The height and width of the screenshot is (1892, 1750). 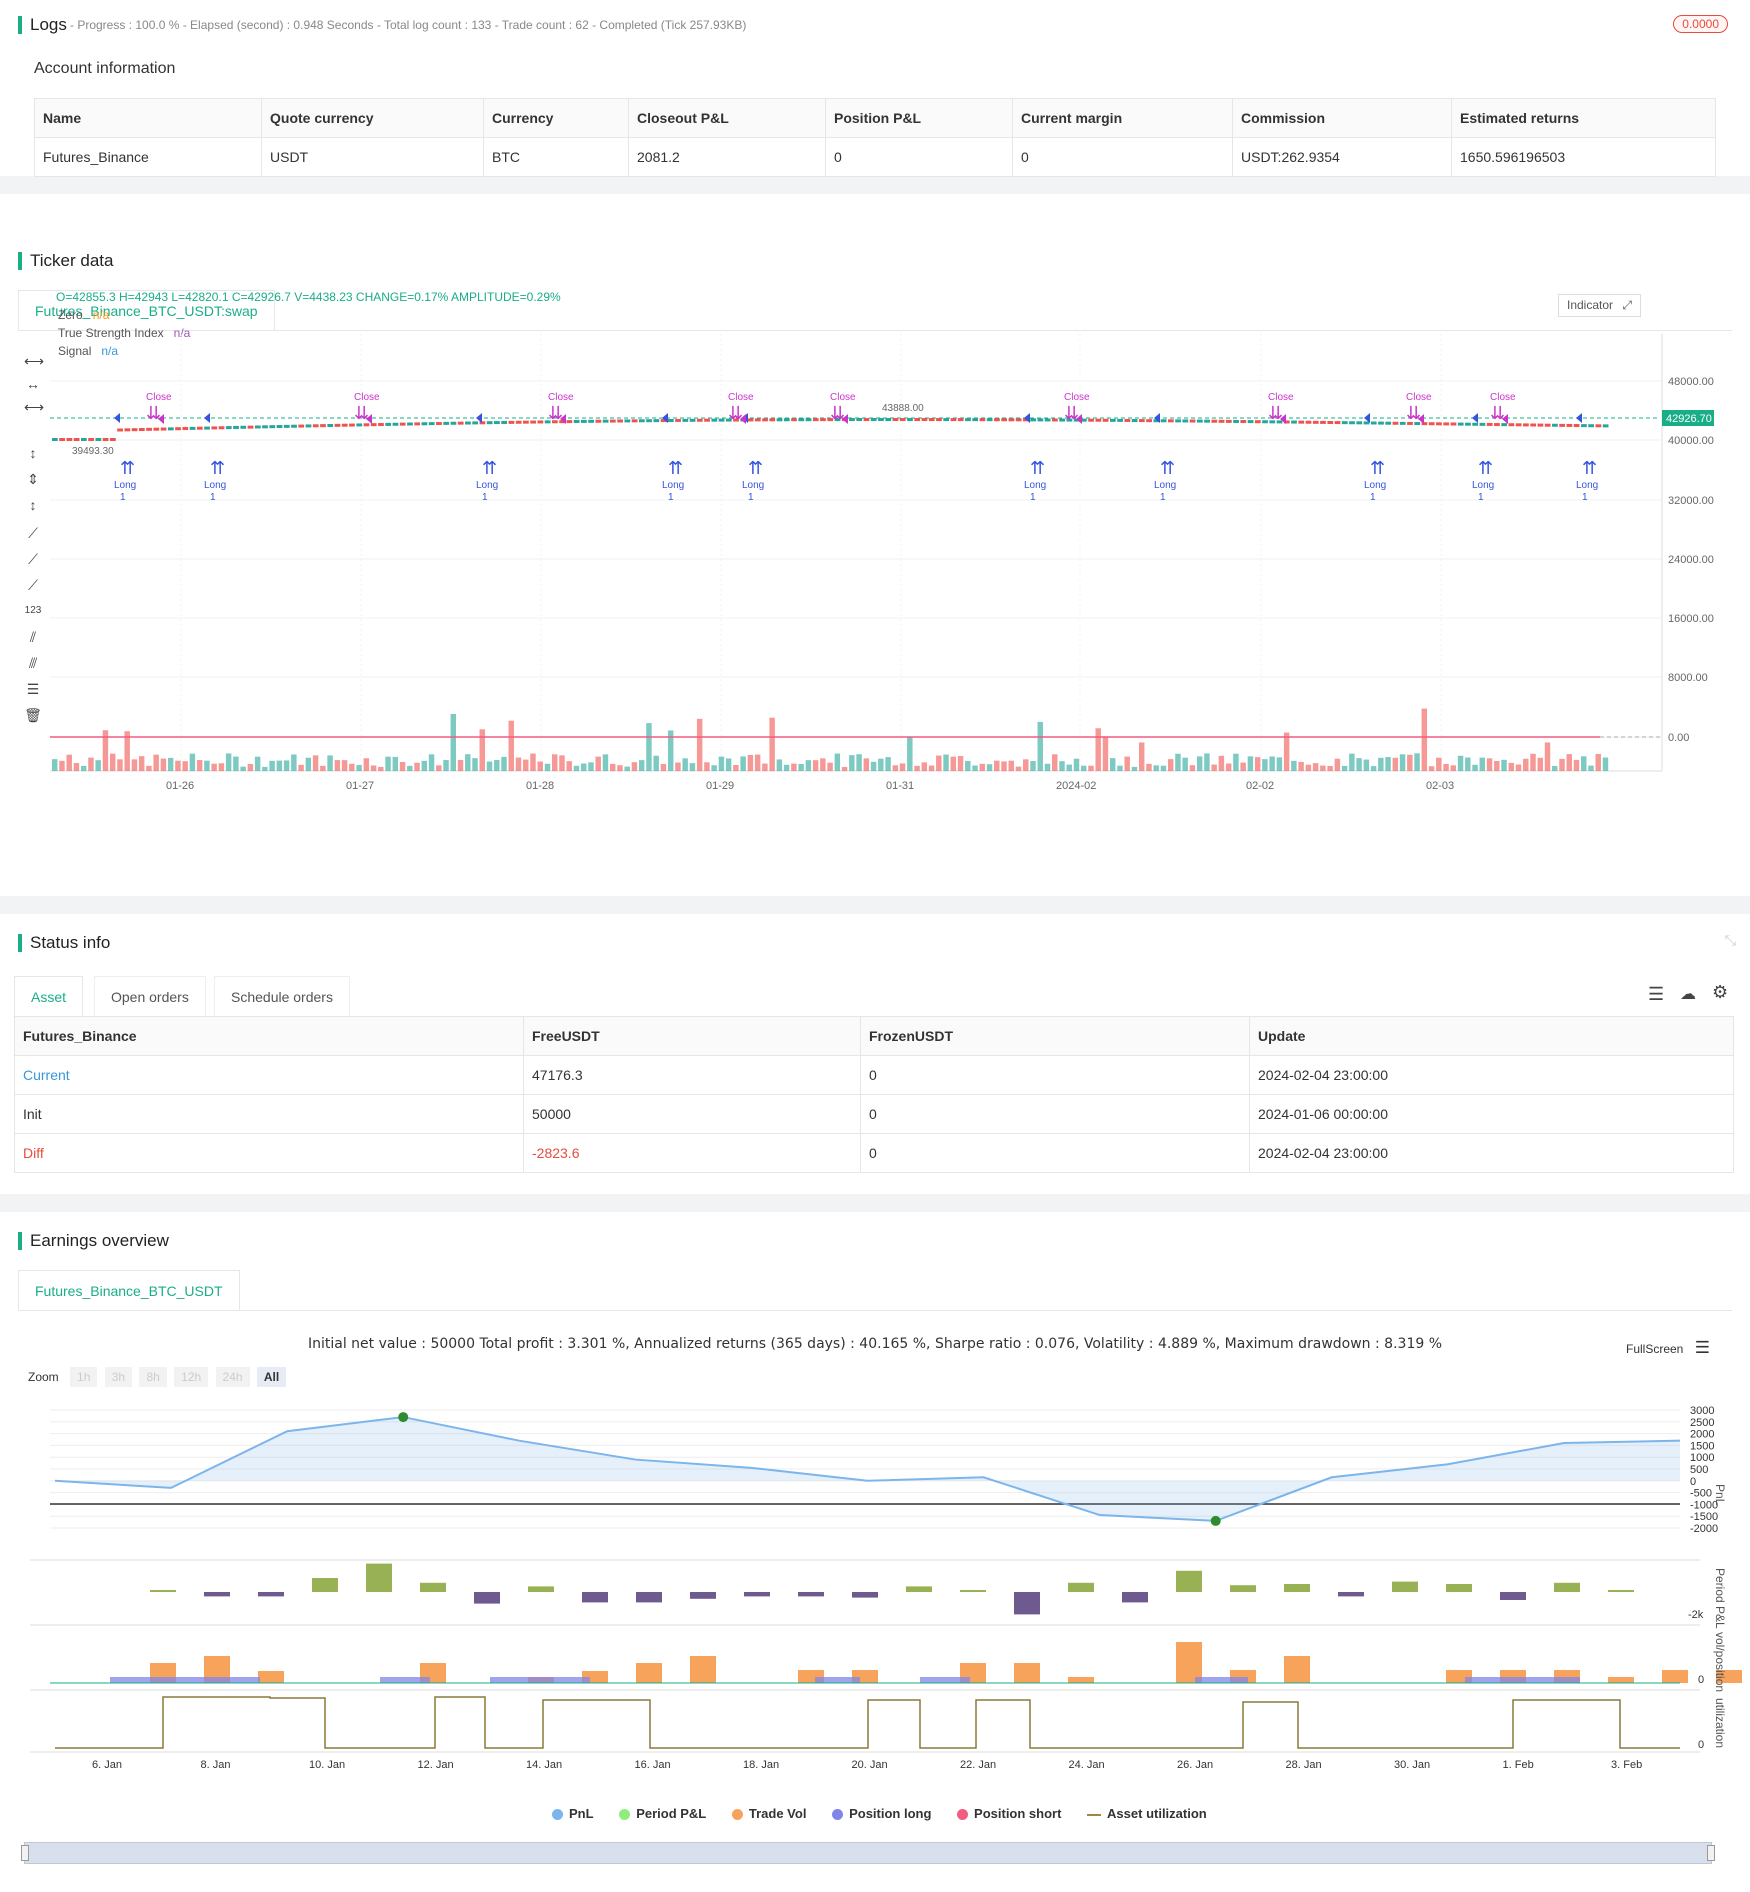 I want to click on x-tick: 01-29, so click(x=720, y=786).